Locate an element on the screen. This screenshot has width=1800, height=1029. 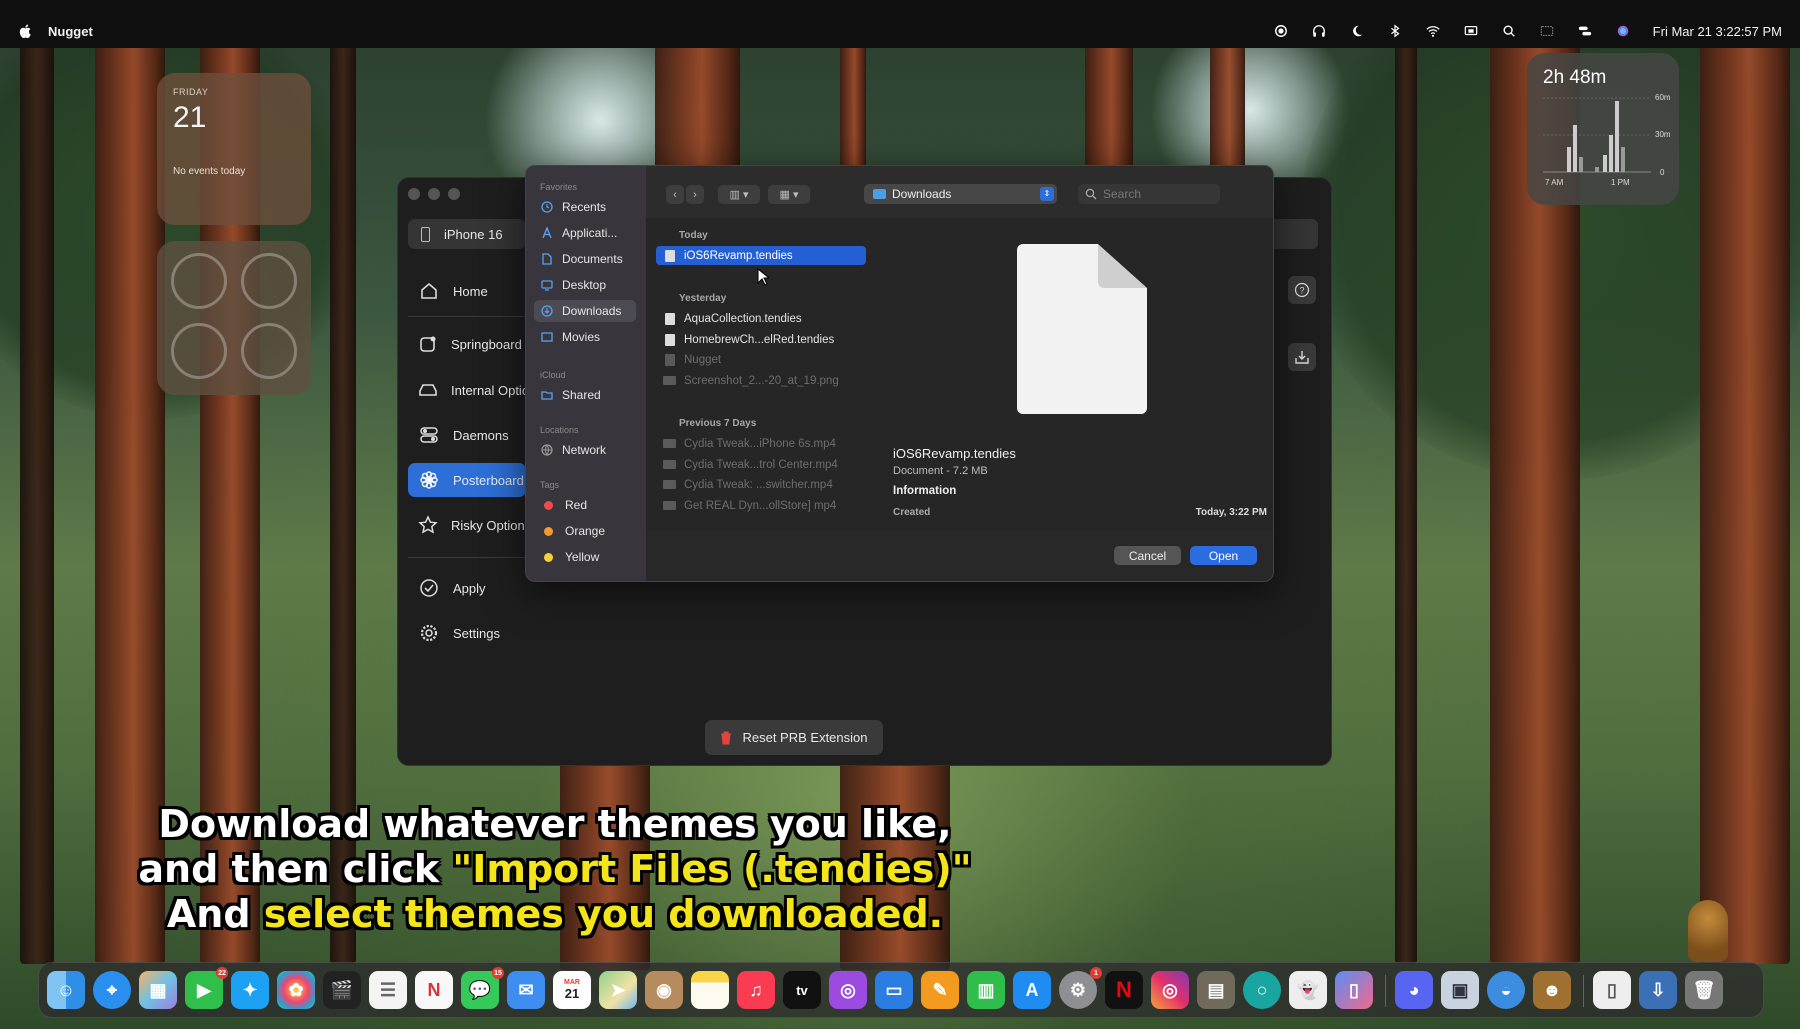
screen-time-widget: 2h 48m 60m 30m 0 7 AM 1 PM is located at coordinates (1603, 129).